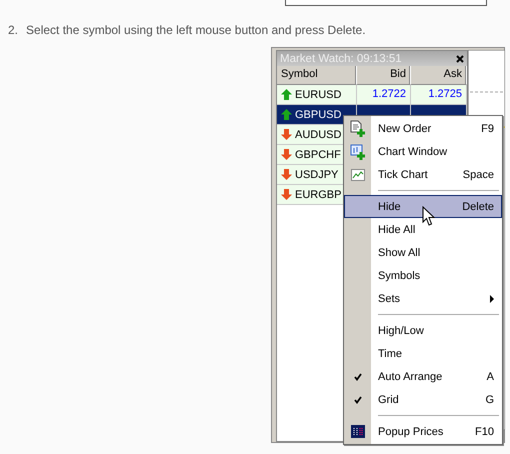 Image resolution: width=510 pixels, height=454 pixels. What do you see at coordinates (460, 58) in the screenshot?
I see `close-icon` at bounding box center [460, 58].